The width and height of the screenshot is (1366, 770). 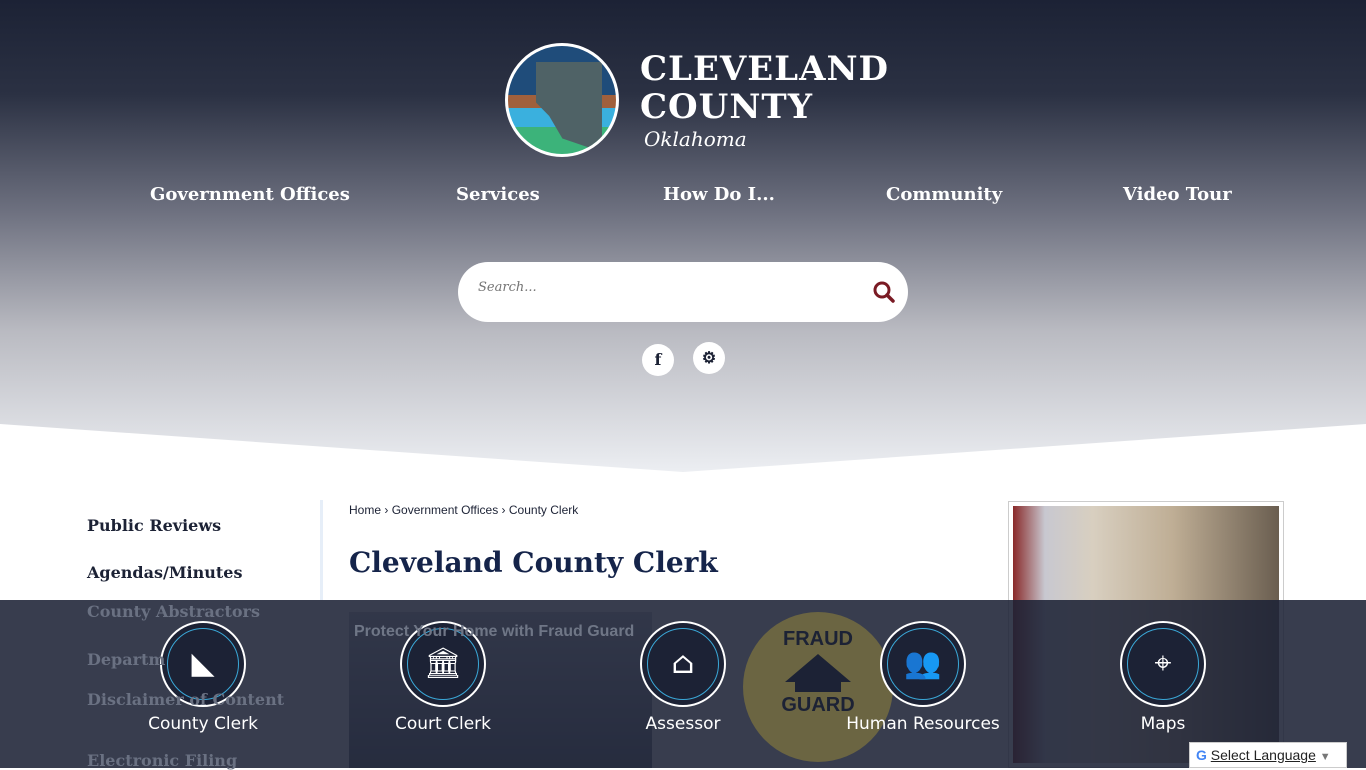 What do you see at coordinates (494, 631) in the screenshot?
I see `promo-text: Protect Your Home with Fraud Guard` at bounding box center [494, 631].